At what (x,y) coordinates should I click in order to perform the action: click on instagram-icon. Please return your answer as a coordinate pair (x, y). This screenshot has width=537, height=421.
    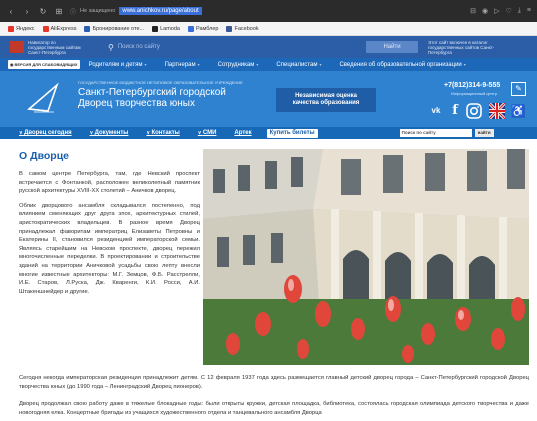
    Looking at the image, I should click on (474, 111).